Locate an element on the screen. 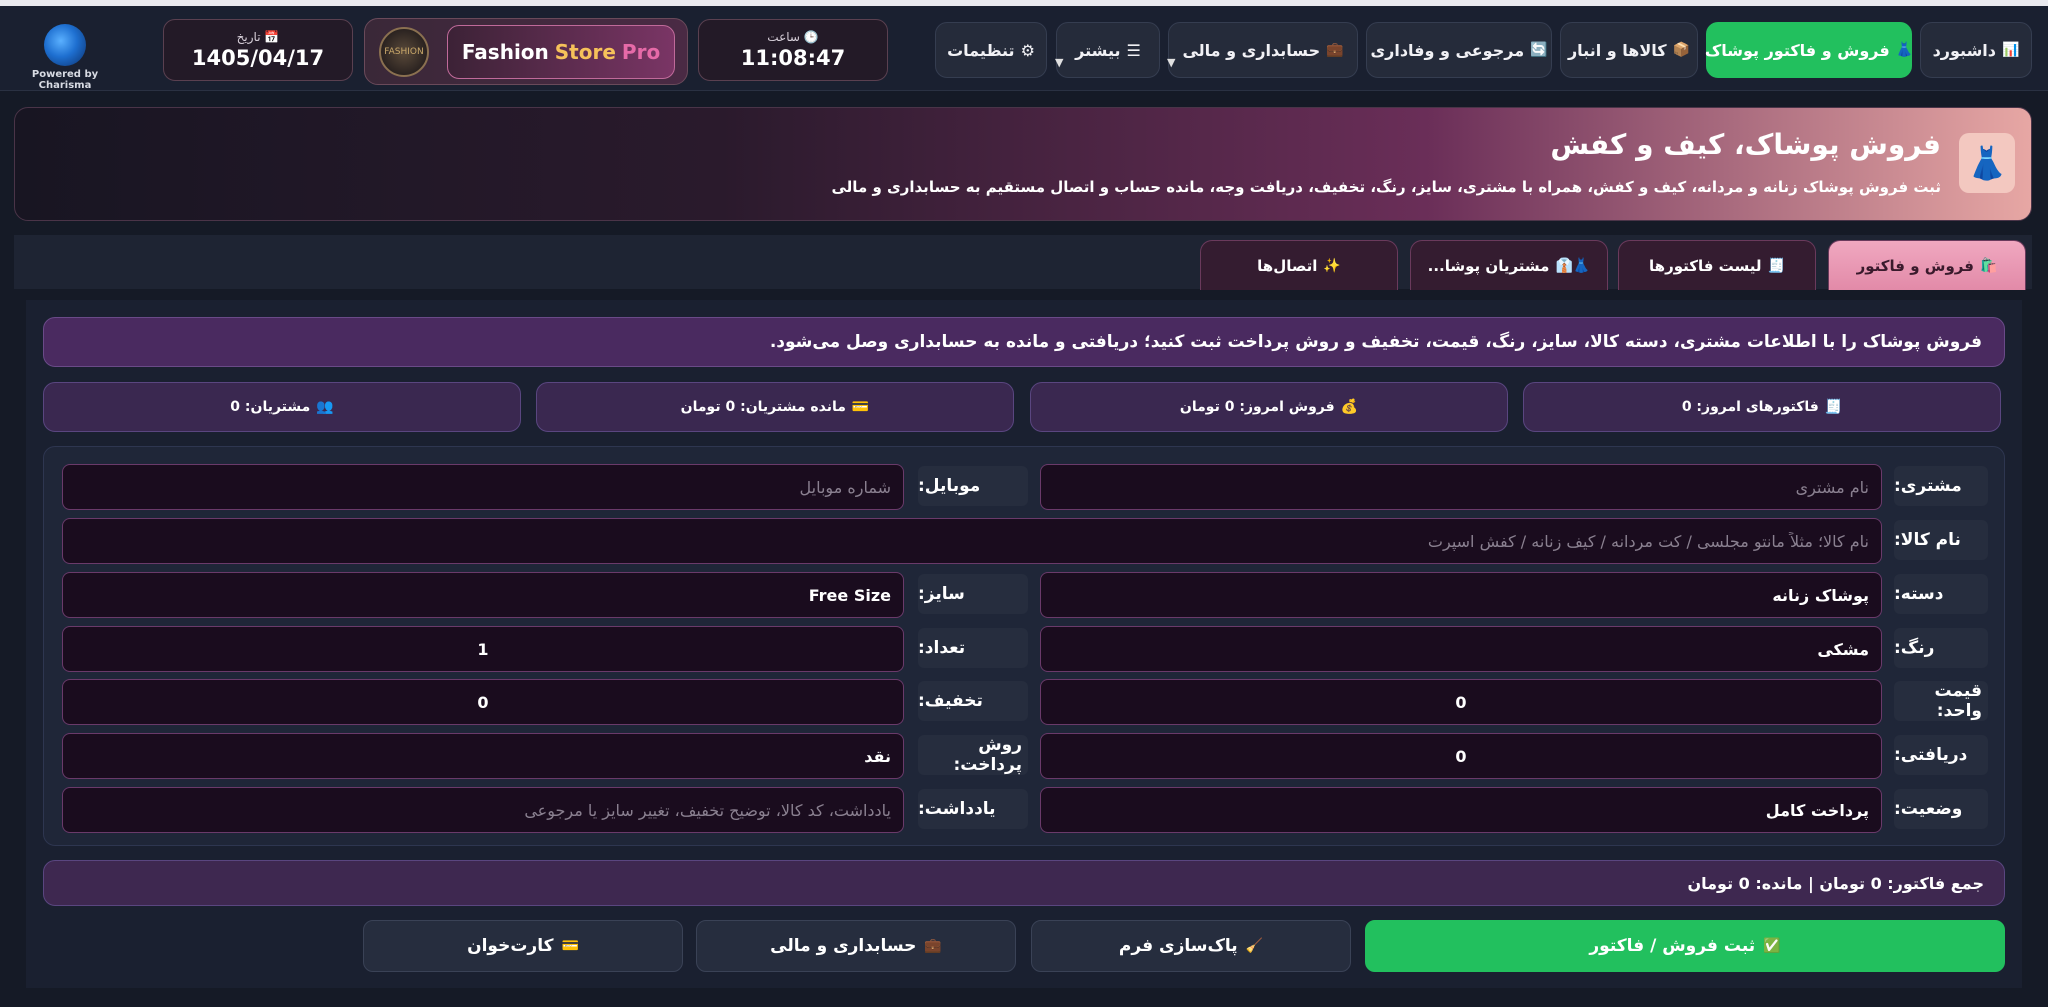  note-input is located at coordinates (483, 810).